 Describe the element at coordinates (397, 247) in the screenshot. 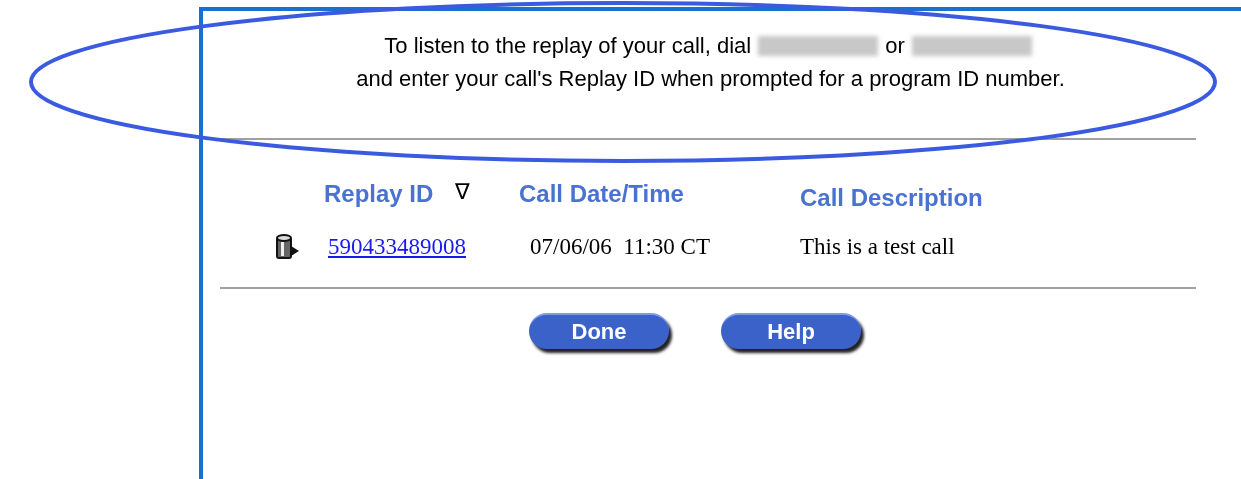

I see `replay-id-link: 590433489008` at that location.